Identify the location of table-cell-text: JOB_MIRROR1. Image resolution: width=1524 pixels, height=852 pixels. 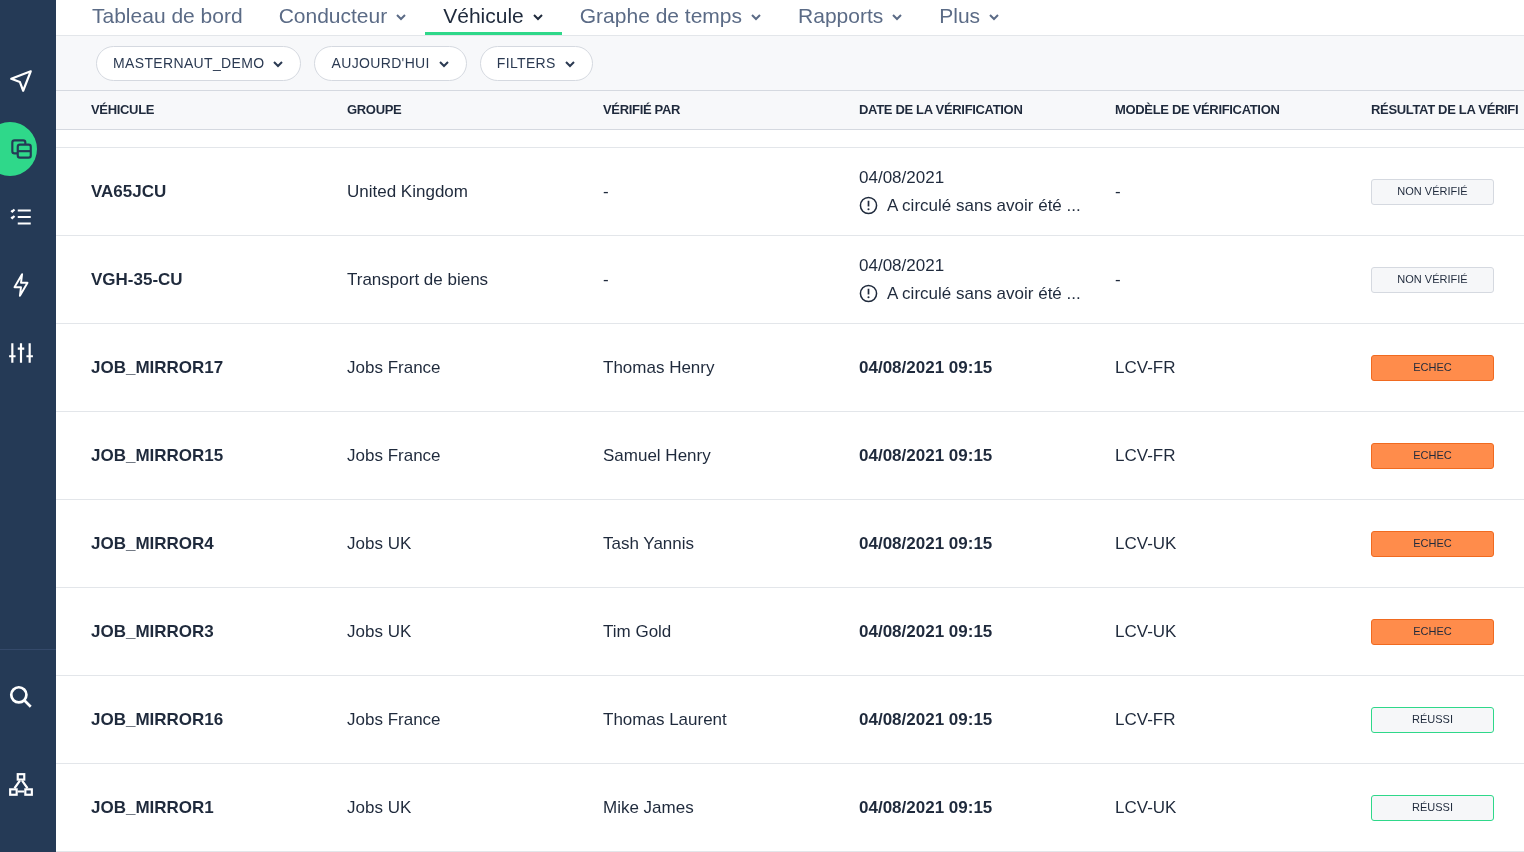
(153, 807).